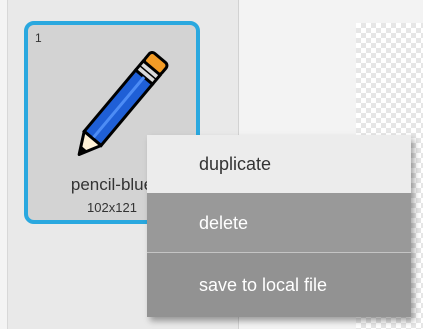 The height and width of the screenshot is (329, 423). I want to click on menu-item-duplicate: duplicate, so click(279, 164).